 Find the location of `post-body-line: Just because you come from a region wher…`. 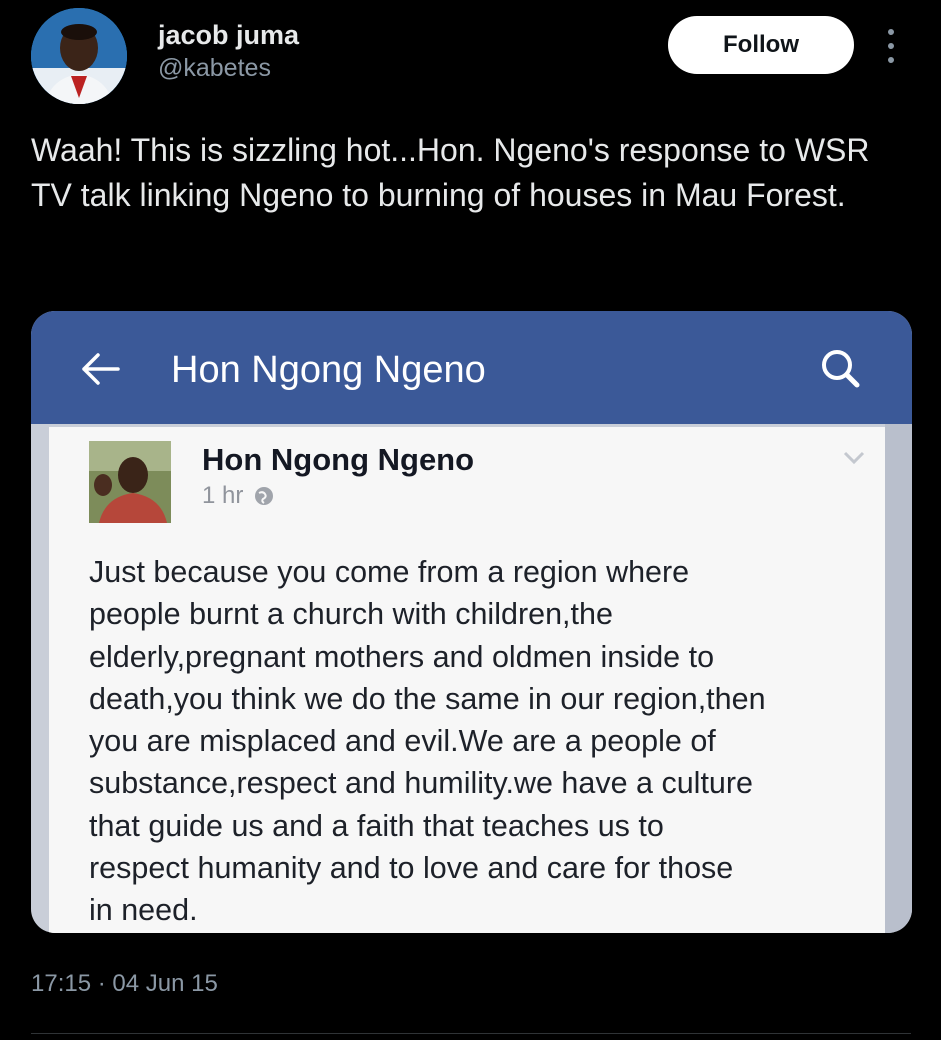

post-body-line: Just because you come from a region wher… is located at coordinates (389, 572).